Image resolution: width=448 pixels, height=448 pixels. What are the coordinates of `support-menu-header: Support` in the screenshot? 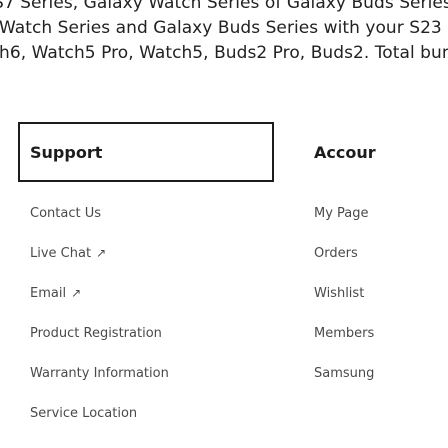 It's located at (146, 152).